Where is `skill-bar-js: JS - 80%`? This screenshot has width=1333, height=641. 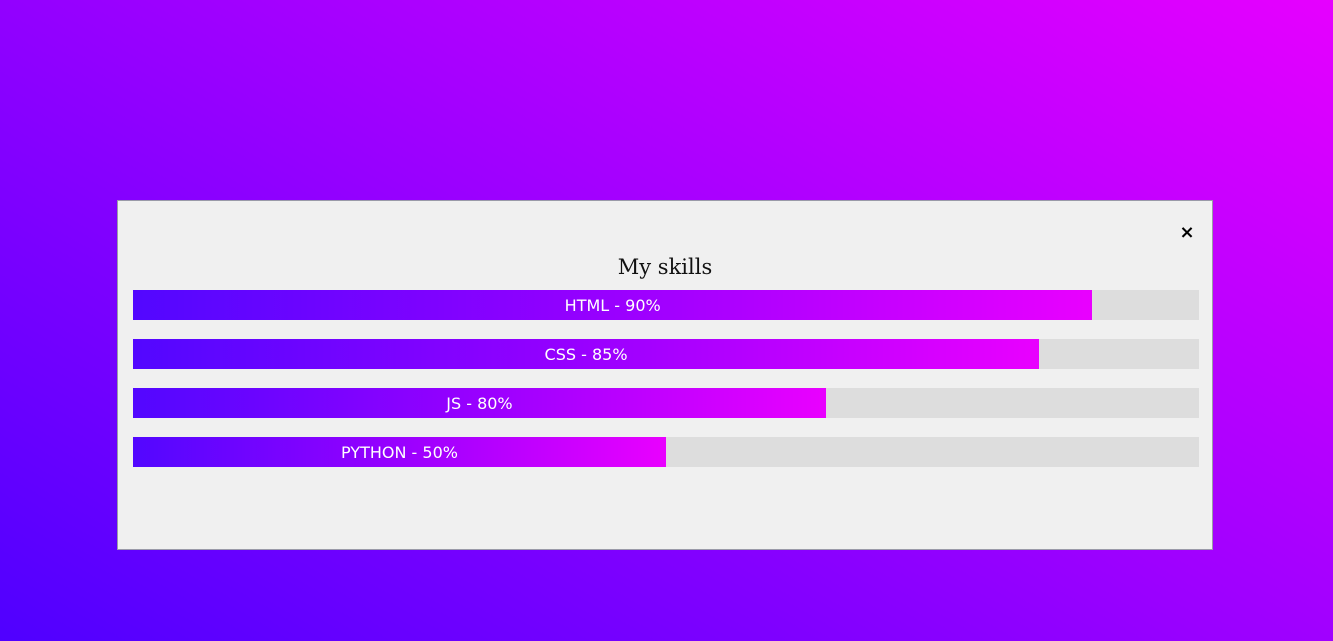
skill-bar-js: JS - 80% is located at coordinates (666, 403).